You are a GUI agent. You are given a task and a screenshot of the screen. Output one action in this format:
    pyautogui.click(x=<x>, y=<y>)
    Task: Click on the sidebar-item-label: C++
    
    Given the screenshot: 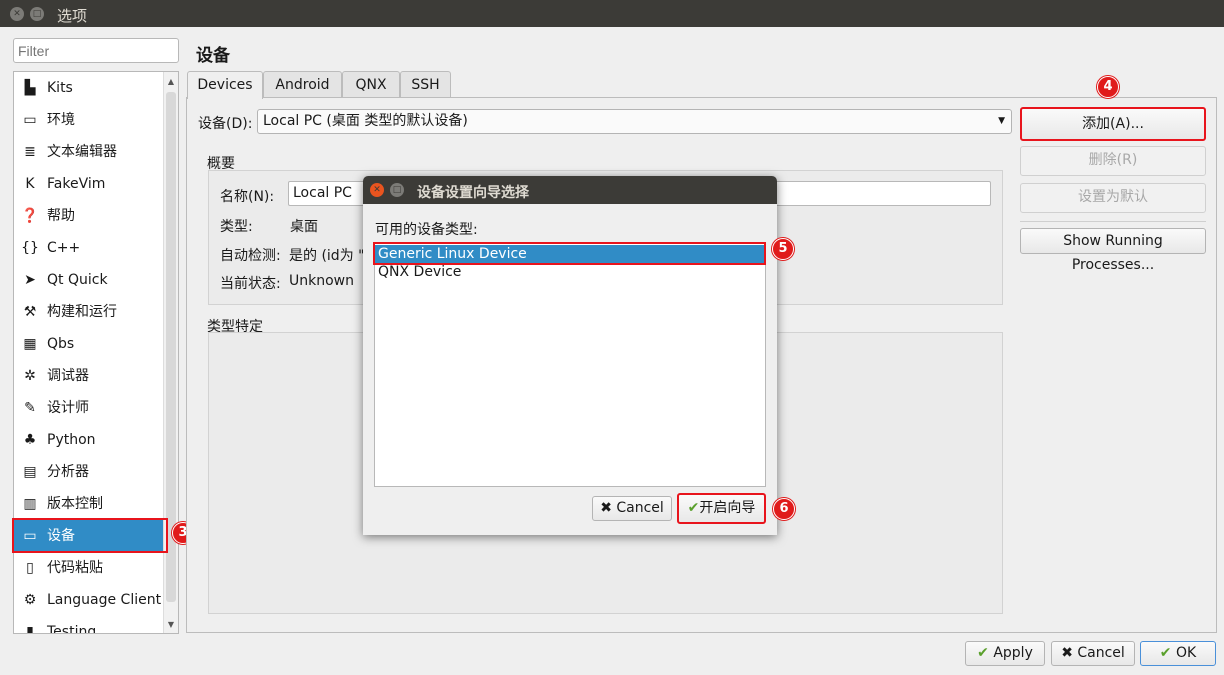 What is the action you would take?
    pyautogui.click(x=64, y=248)
    